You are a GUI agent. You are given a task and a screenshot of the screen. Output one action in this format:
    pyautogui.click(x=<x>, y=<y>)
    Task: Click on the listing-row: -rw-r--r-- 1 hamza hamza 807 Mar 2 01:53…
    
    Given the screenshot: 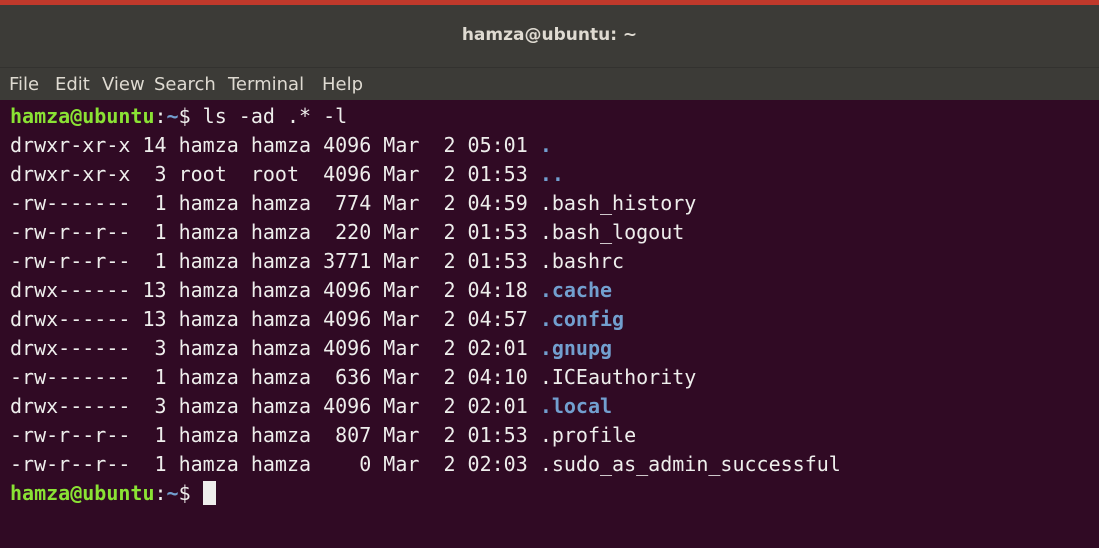 What is the action you would take?
    pyautogui.click(x=323, y=435)
    